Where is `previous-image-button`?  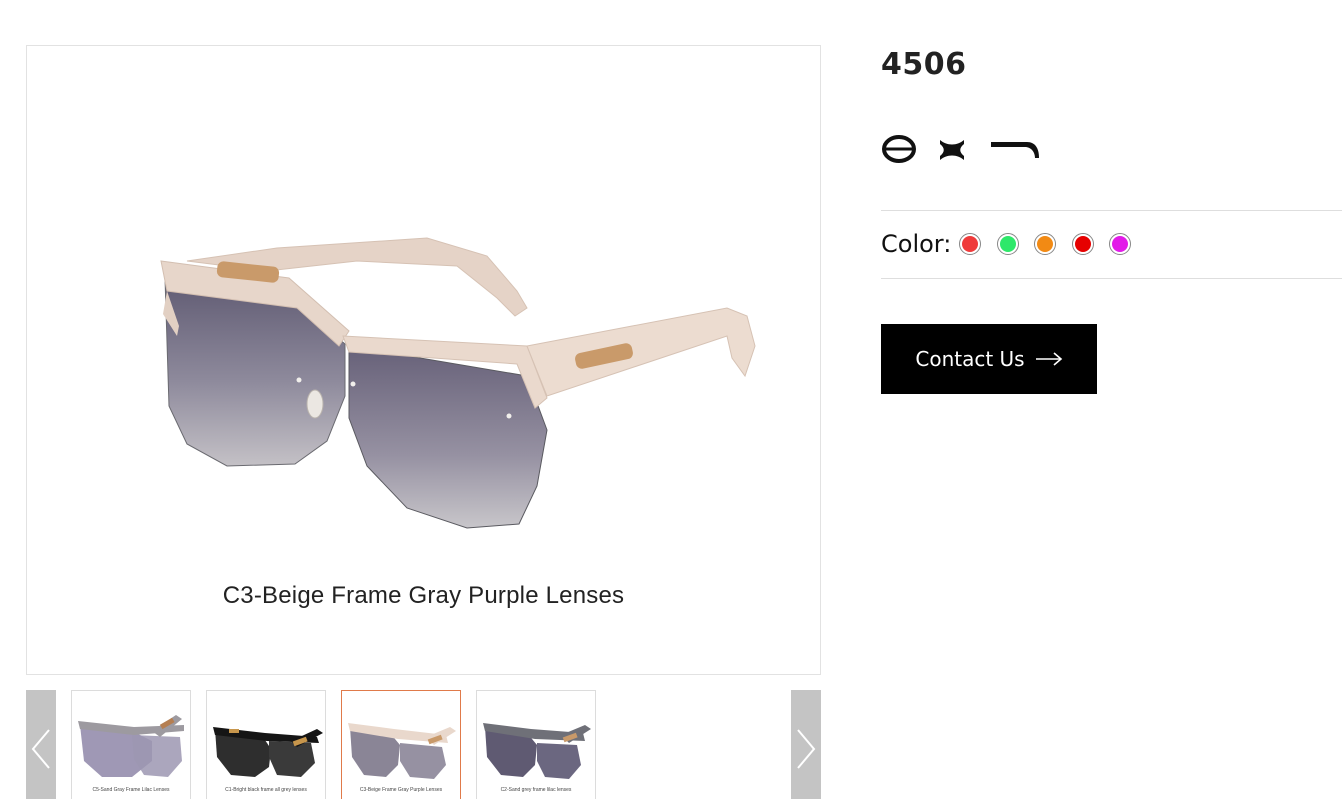
previous-image-button is located at coordinates (41, 744).